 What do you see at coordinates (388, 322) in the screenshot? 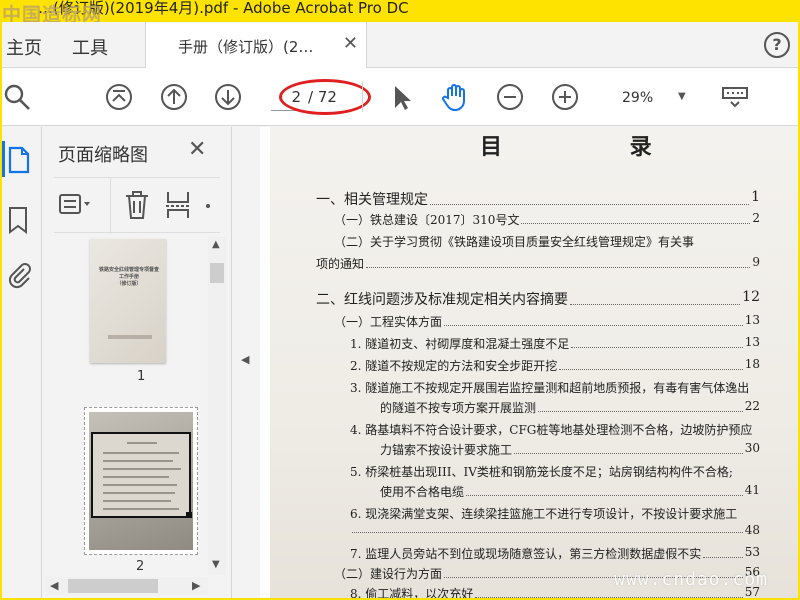
I see `toc-entry-text: （一）工程实体方面` at bounding box center [388, 322].